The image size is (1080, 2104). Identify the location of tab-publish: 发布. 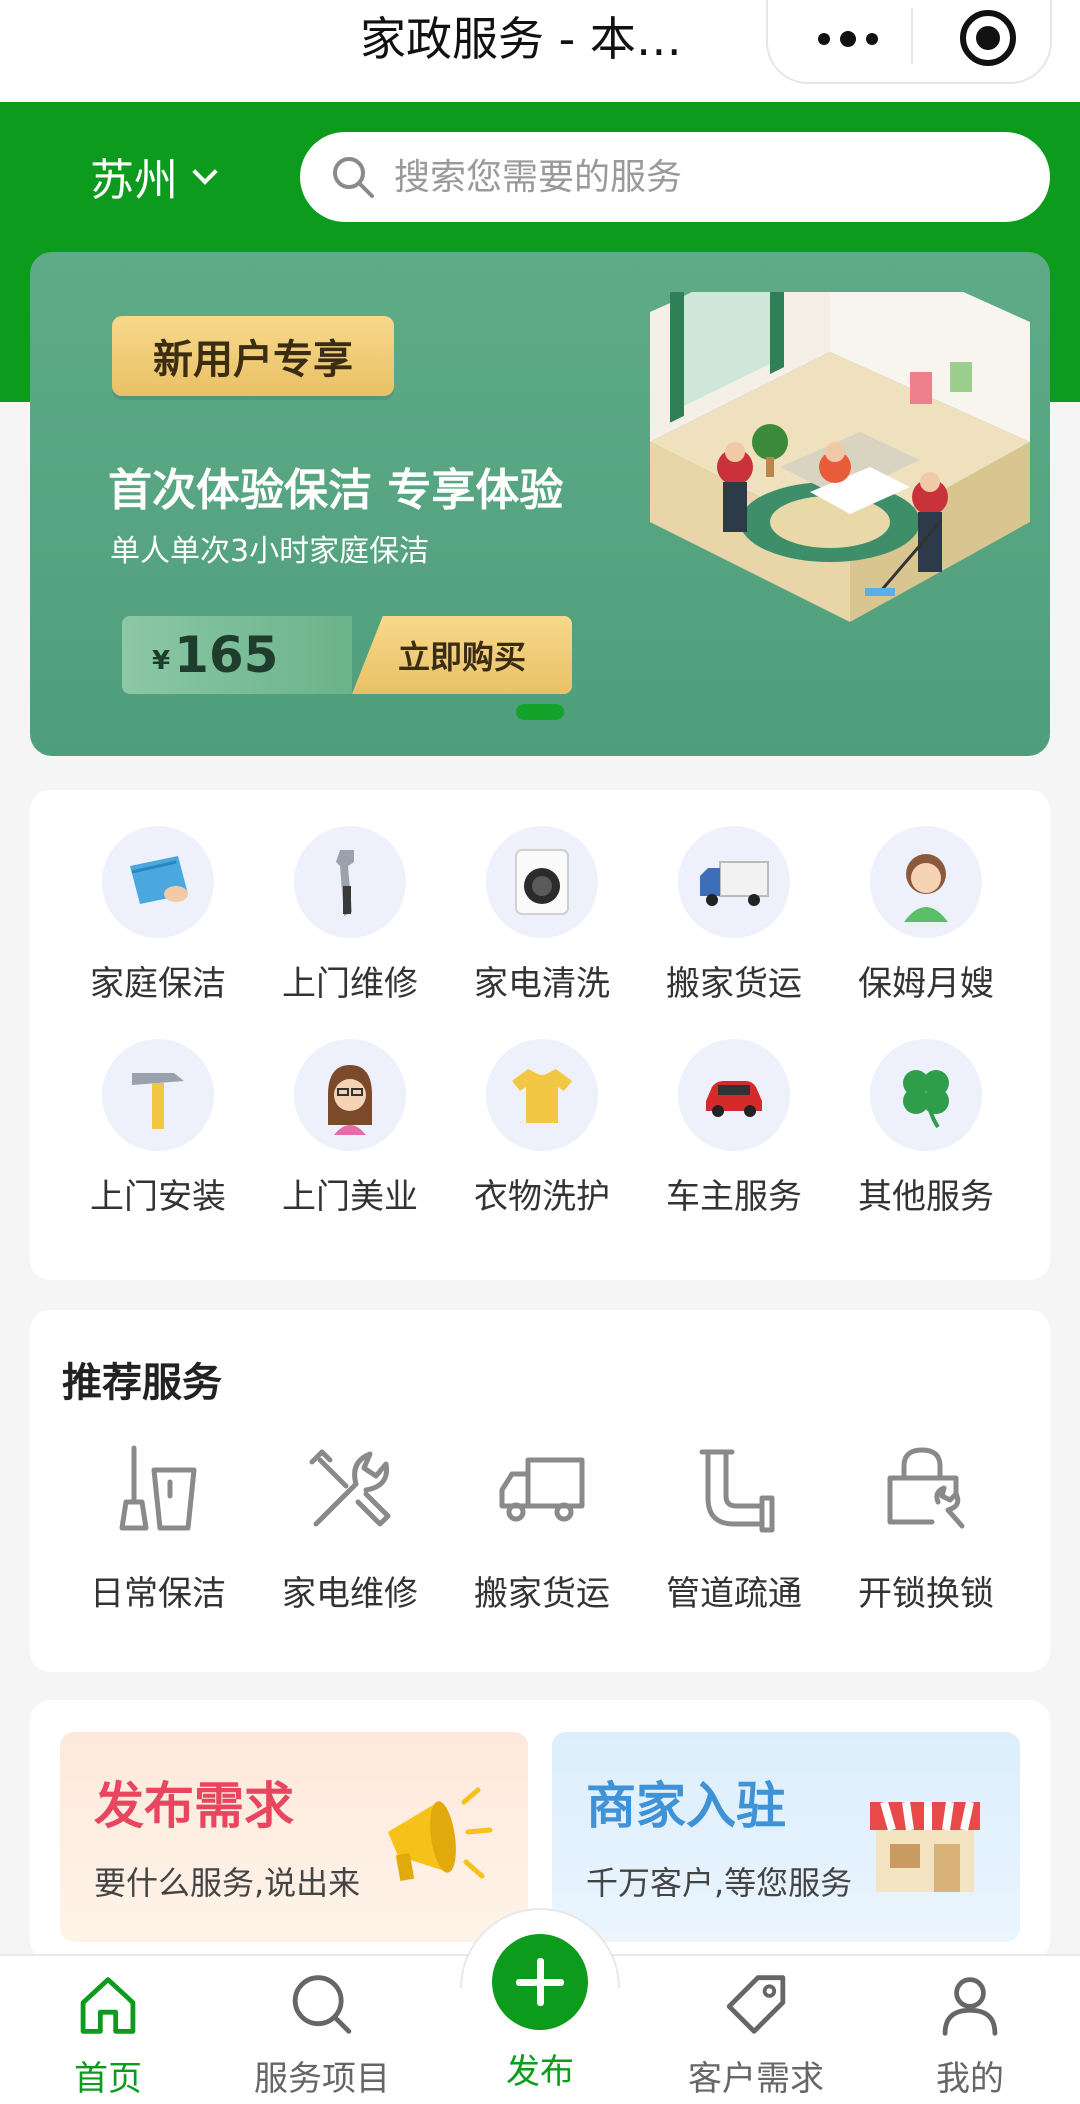
(540, 2006).